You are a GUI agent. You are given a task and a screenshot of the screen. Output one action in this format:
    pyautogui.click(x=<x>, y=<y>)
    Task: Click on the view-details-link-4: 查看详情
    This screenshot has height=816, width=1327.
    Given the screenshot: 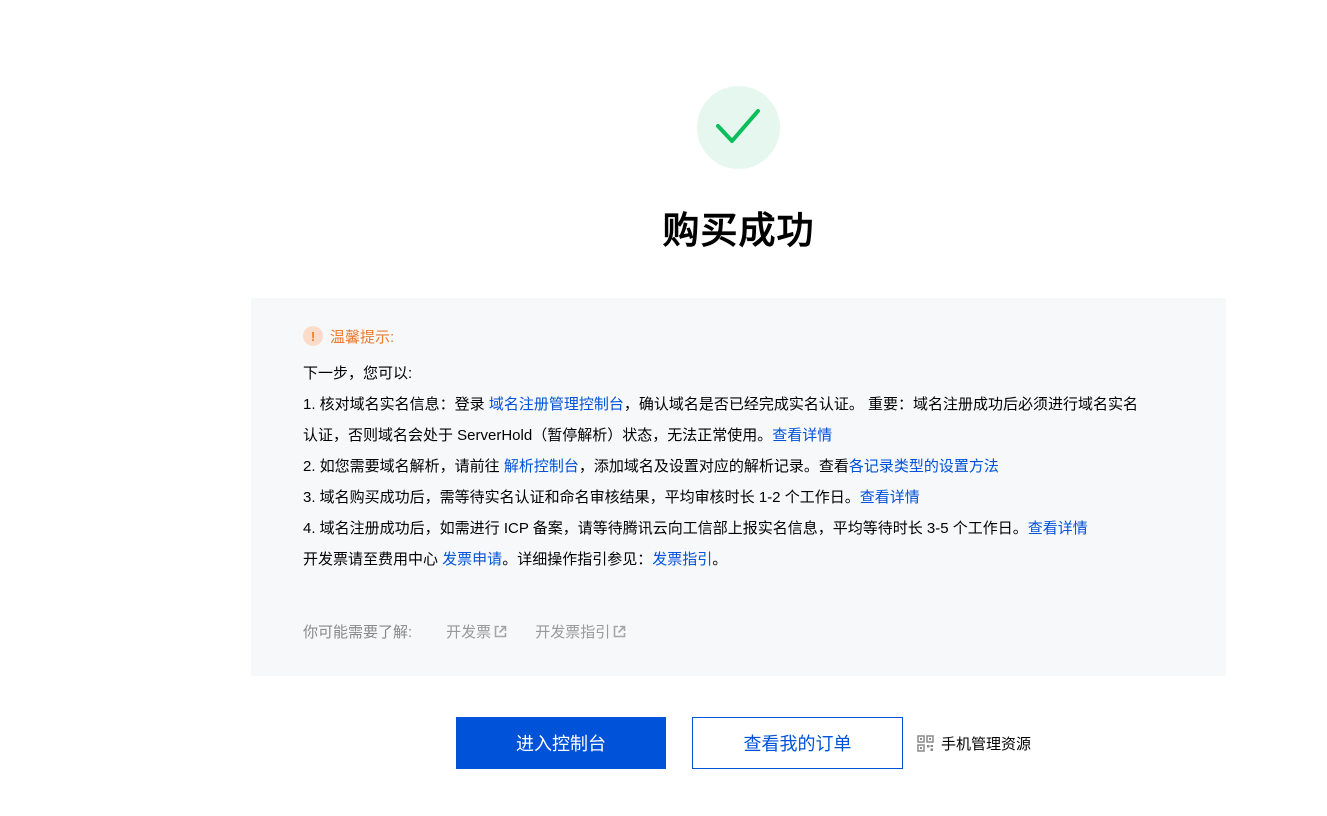 What is the action you would take?
    pyautogui.click(x=1058, y=528)
    